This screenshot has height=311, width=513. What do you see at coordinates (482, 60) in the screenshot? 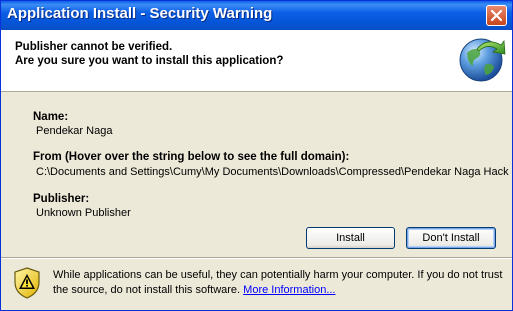
I see `globe-arrow-icon` at bounding box center [482, 60].